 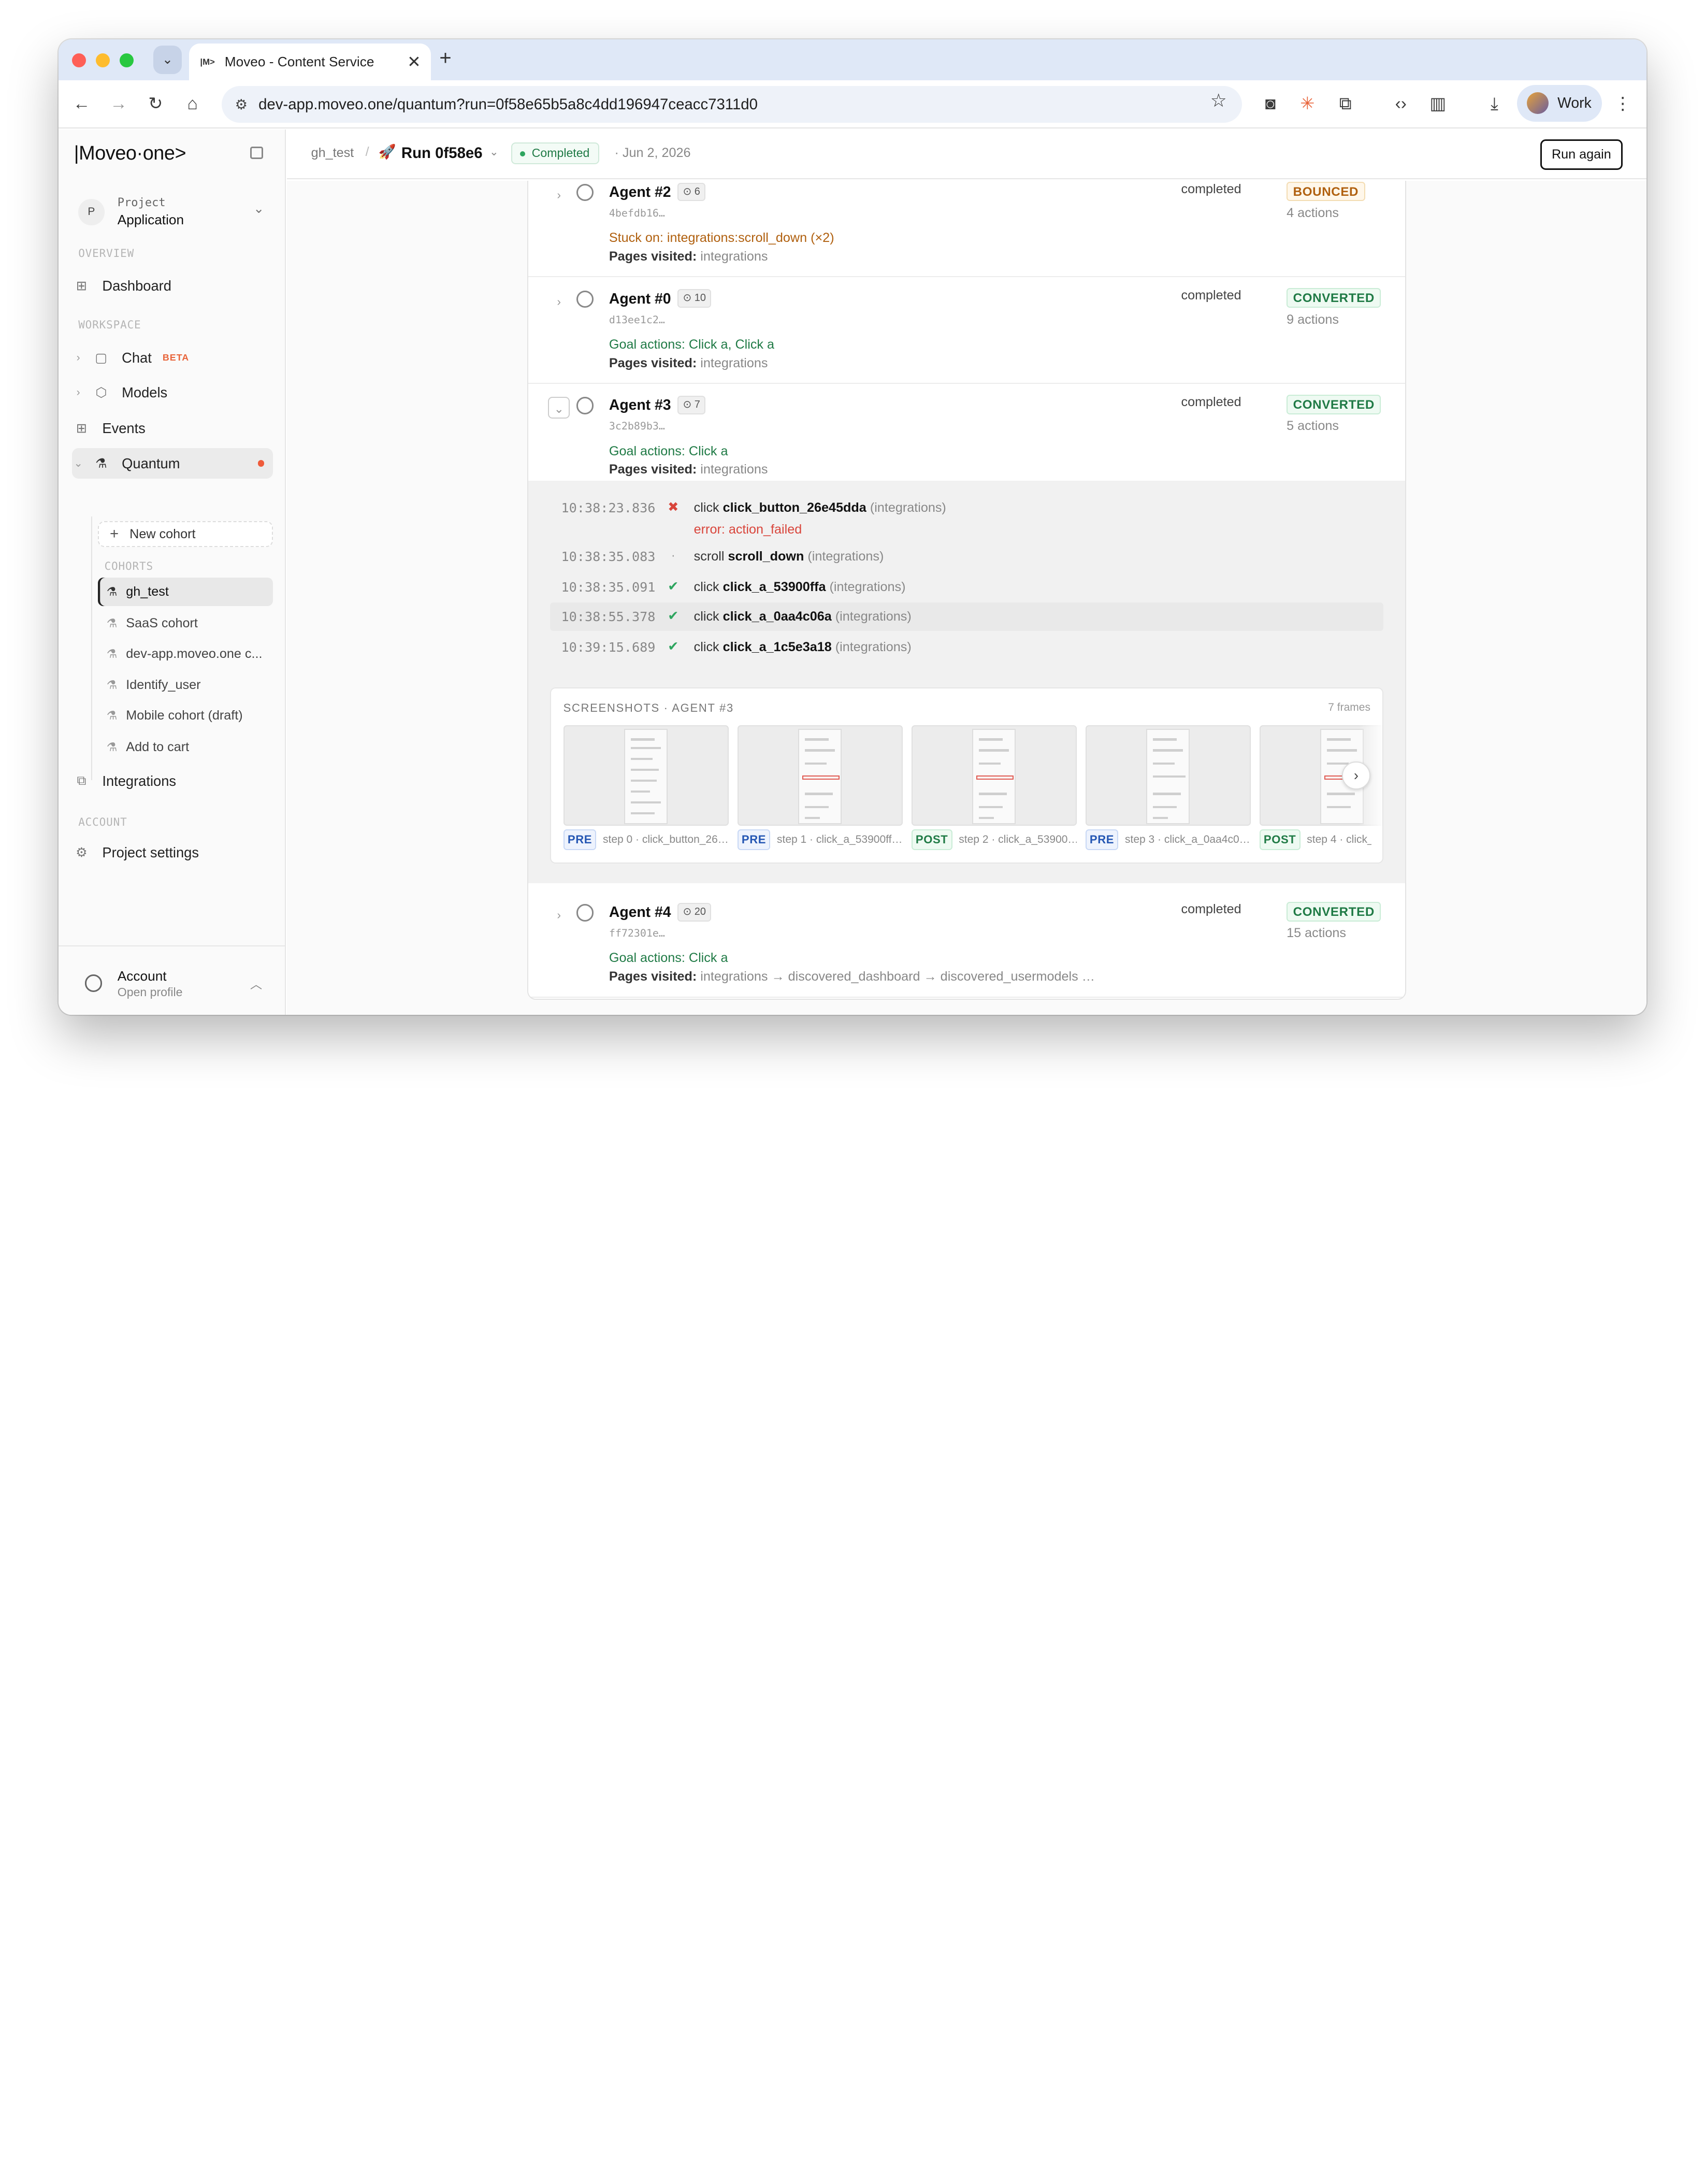 What do you see at coordinates (445, 59) in the screenshot?
I see `new-tab-plus-icon: +` at bounding box center [445, 59].